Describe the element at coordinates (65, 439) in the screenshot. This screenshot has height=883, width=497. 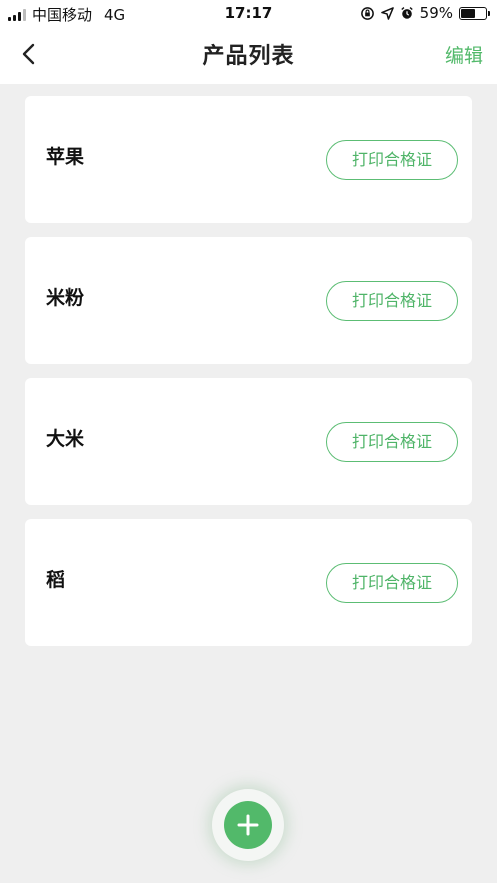
I see `product-name: 大米` at that location.